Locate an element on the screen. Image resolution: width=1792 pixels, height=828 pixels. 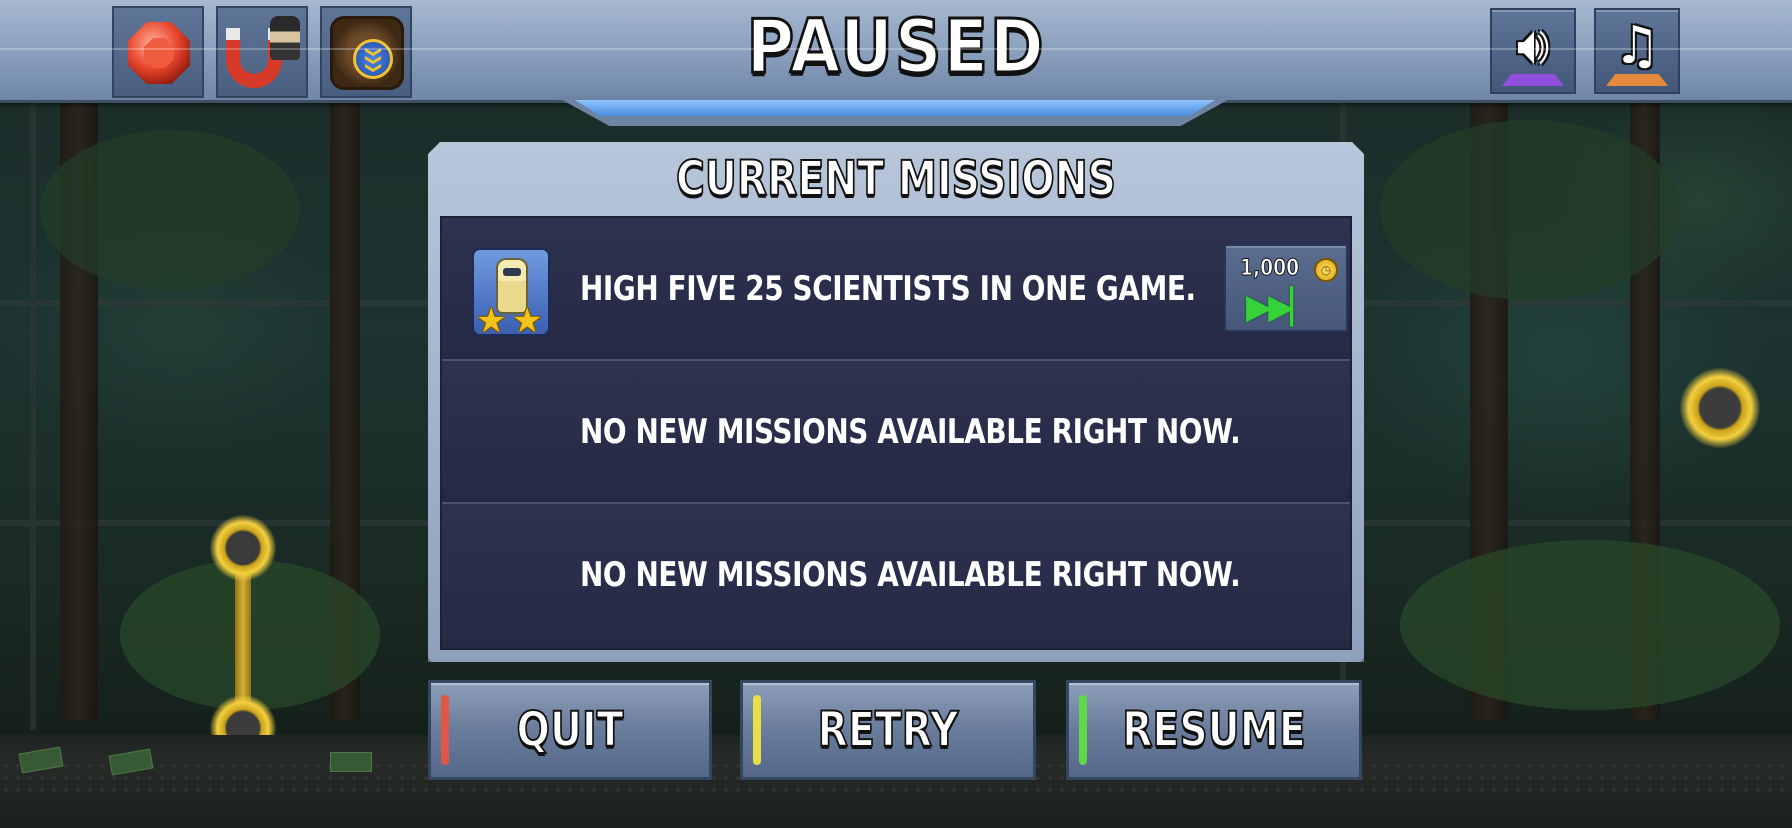
sound-indicator is located at coordinates (1533, 80).